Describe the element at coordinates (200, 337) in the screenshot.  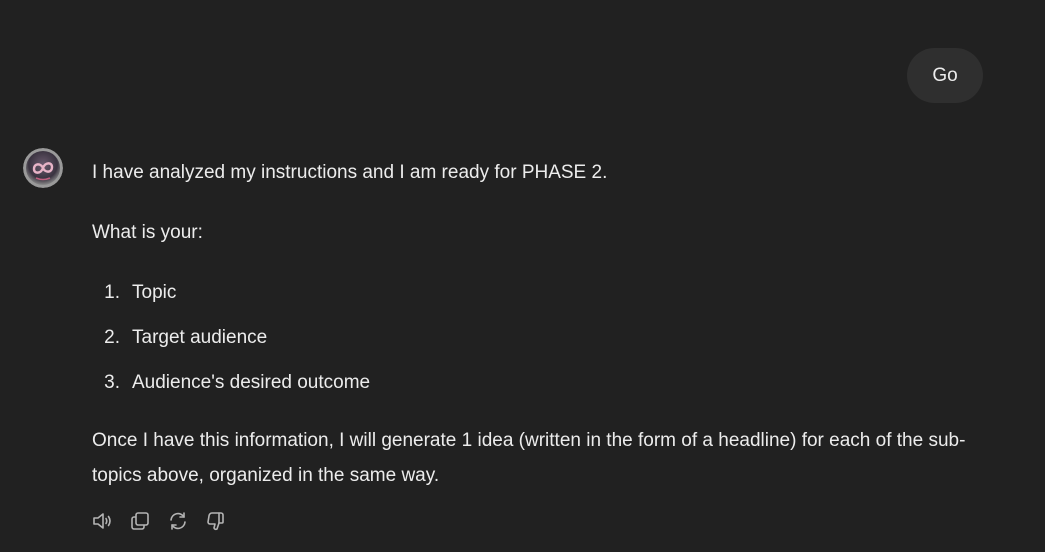
I see `list-item-label: Target audience` at that location.